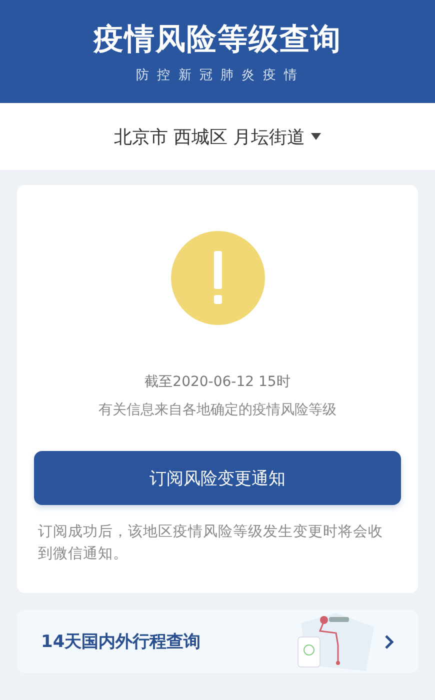  What do you see at coordinates (218, 136) in the screenshot?
I see `location-dropdown: 北京市 西城区 月坛街道` at bounding box center [218, 136].